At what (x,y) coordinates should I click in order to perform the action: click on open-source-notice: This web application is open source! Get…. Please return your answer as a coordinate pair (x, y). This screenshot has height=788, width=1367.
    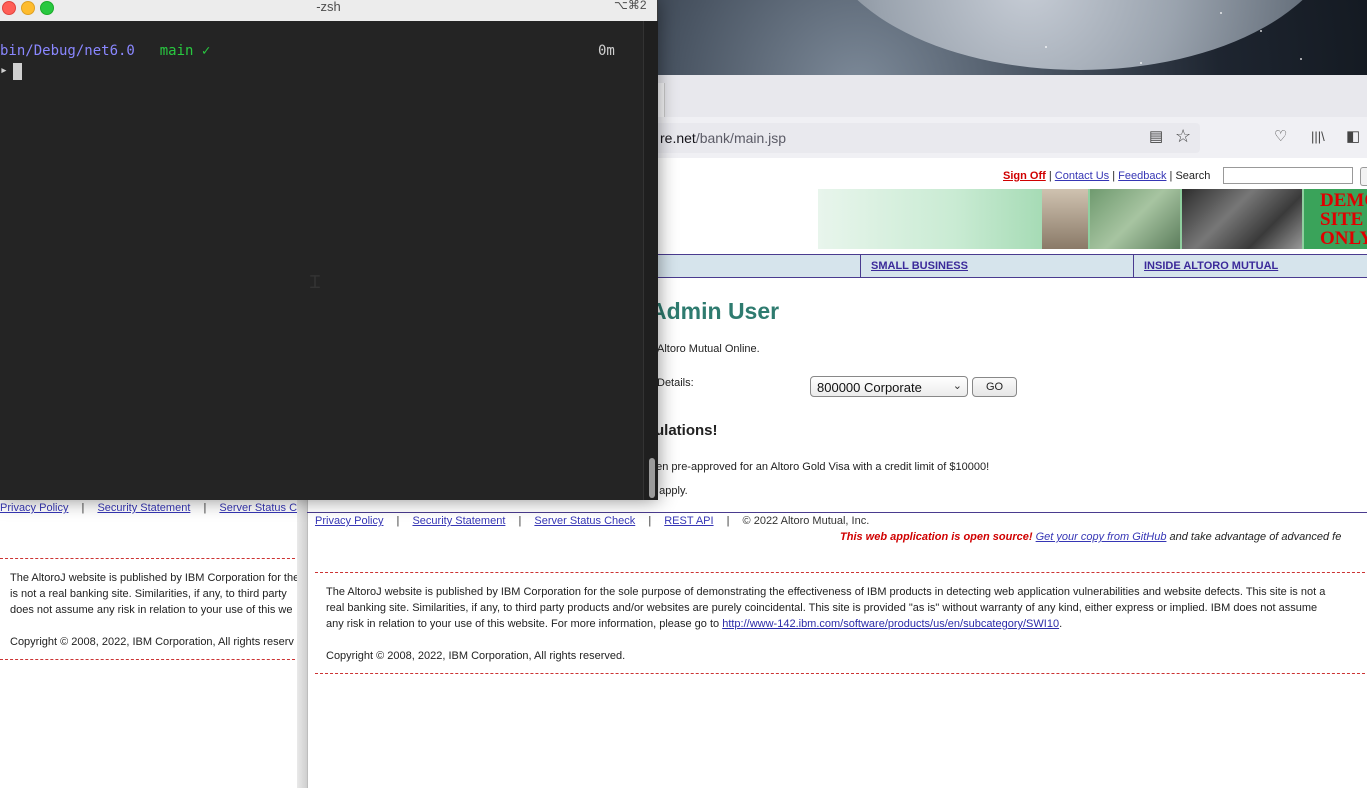
    Looking at the image, I should click on (1090, 537).